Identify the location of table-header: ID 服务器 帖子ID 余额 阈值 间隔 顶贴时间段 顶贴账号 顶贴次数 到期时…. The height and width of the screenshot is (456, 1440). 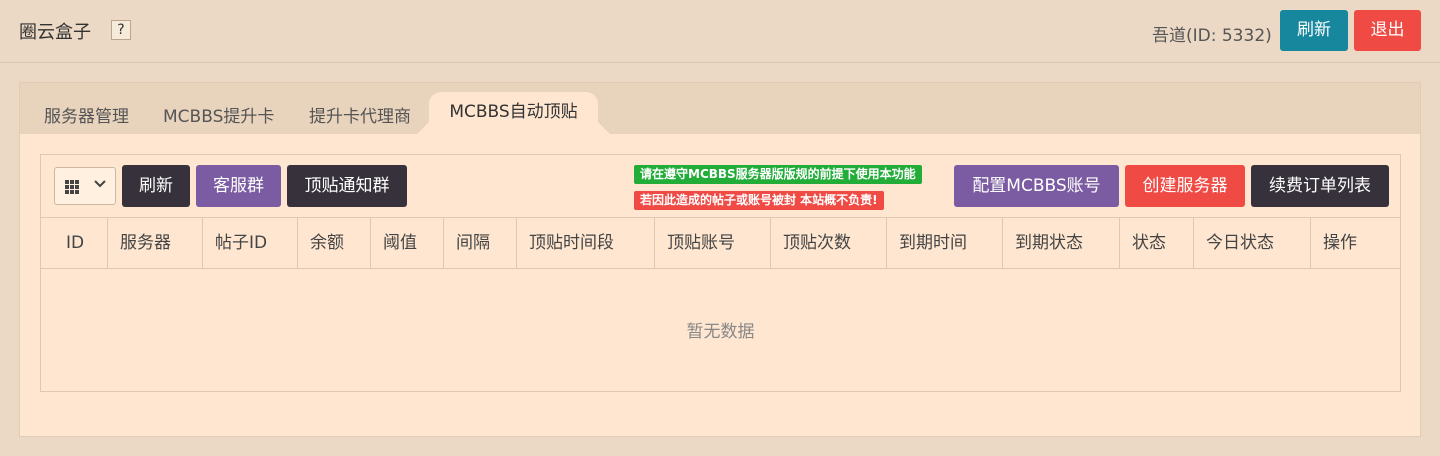
(720, 243).